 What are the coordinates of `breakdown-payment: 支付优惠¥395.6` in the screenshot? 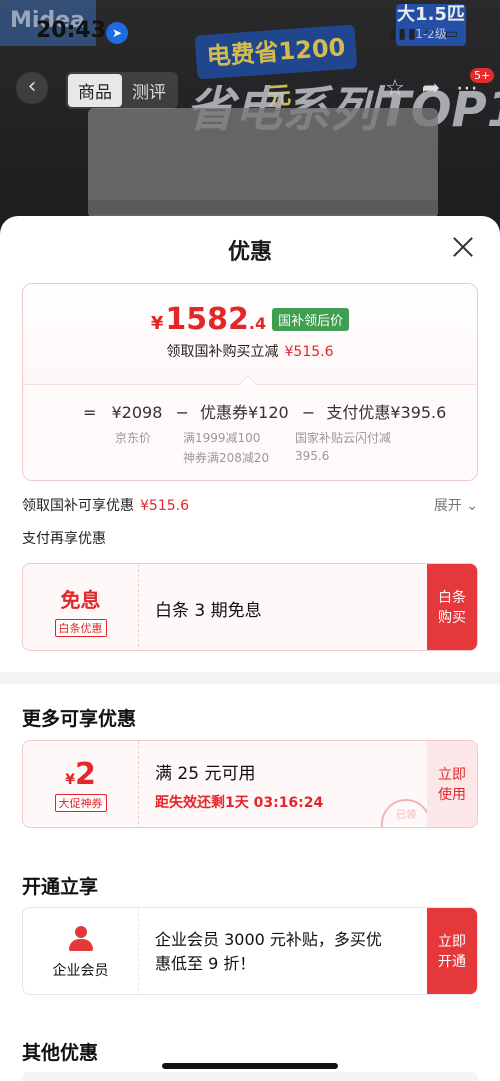 It's located at (386, 412).